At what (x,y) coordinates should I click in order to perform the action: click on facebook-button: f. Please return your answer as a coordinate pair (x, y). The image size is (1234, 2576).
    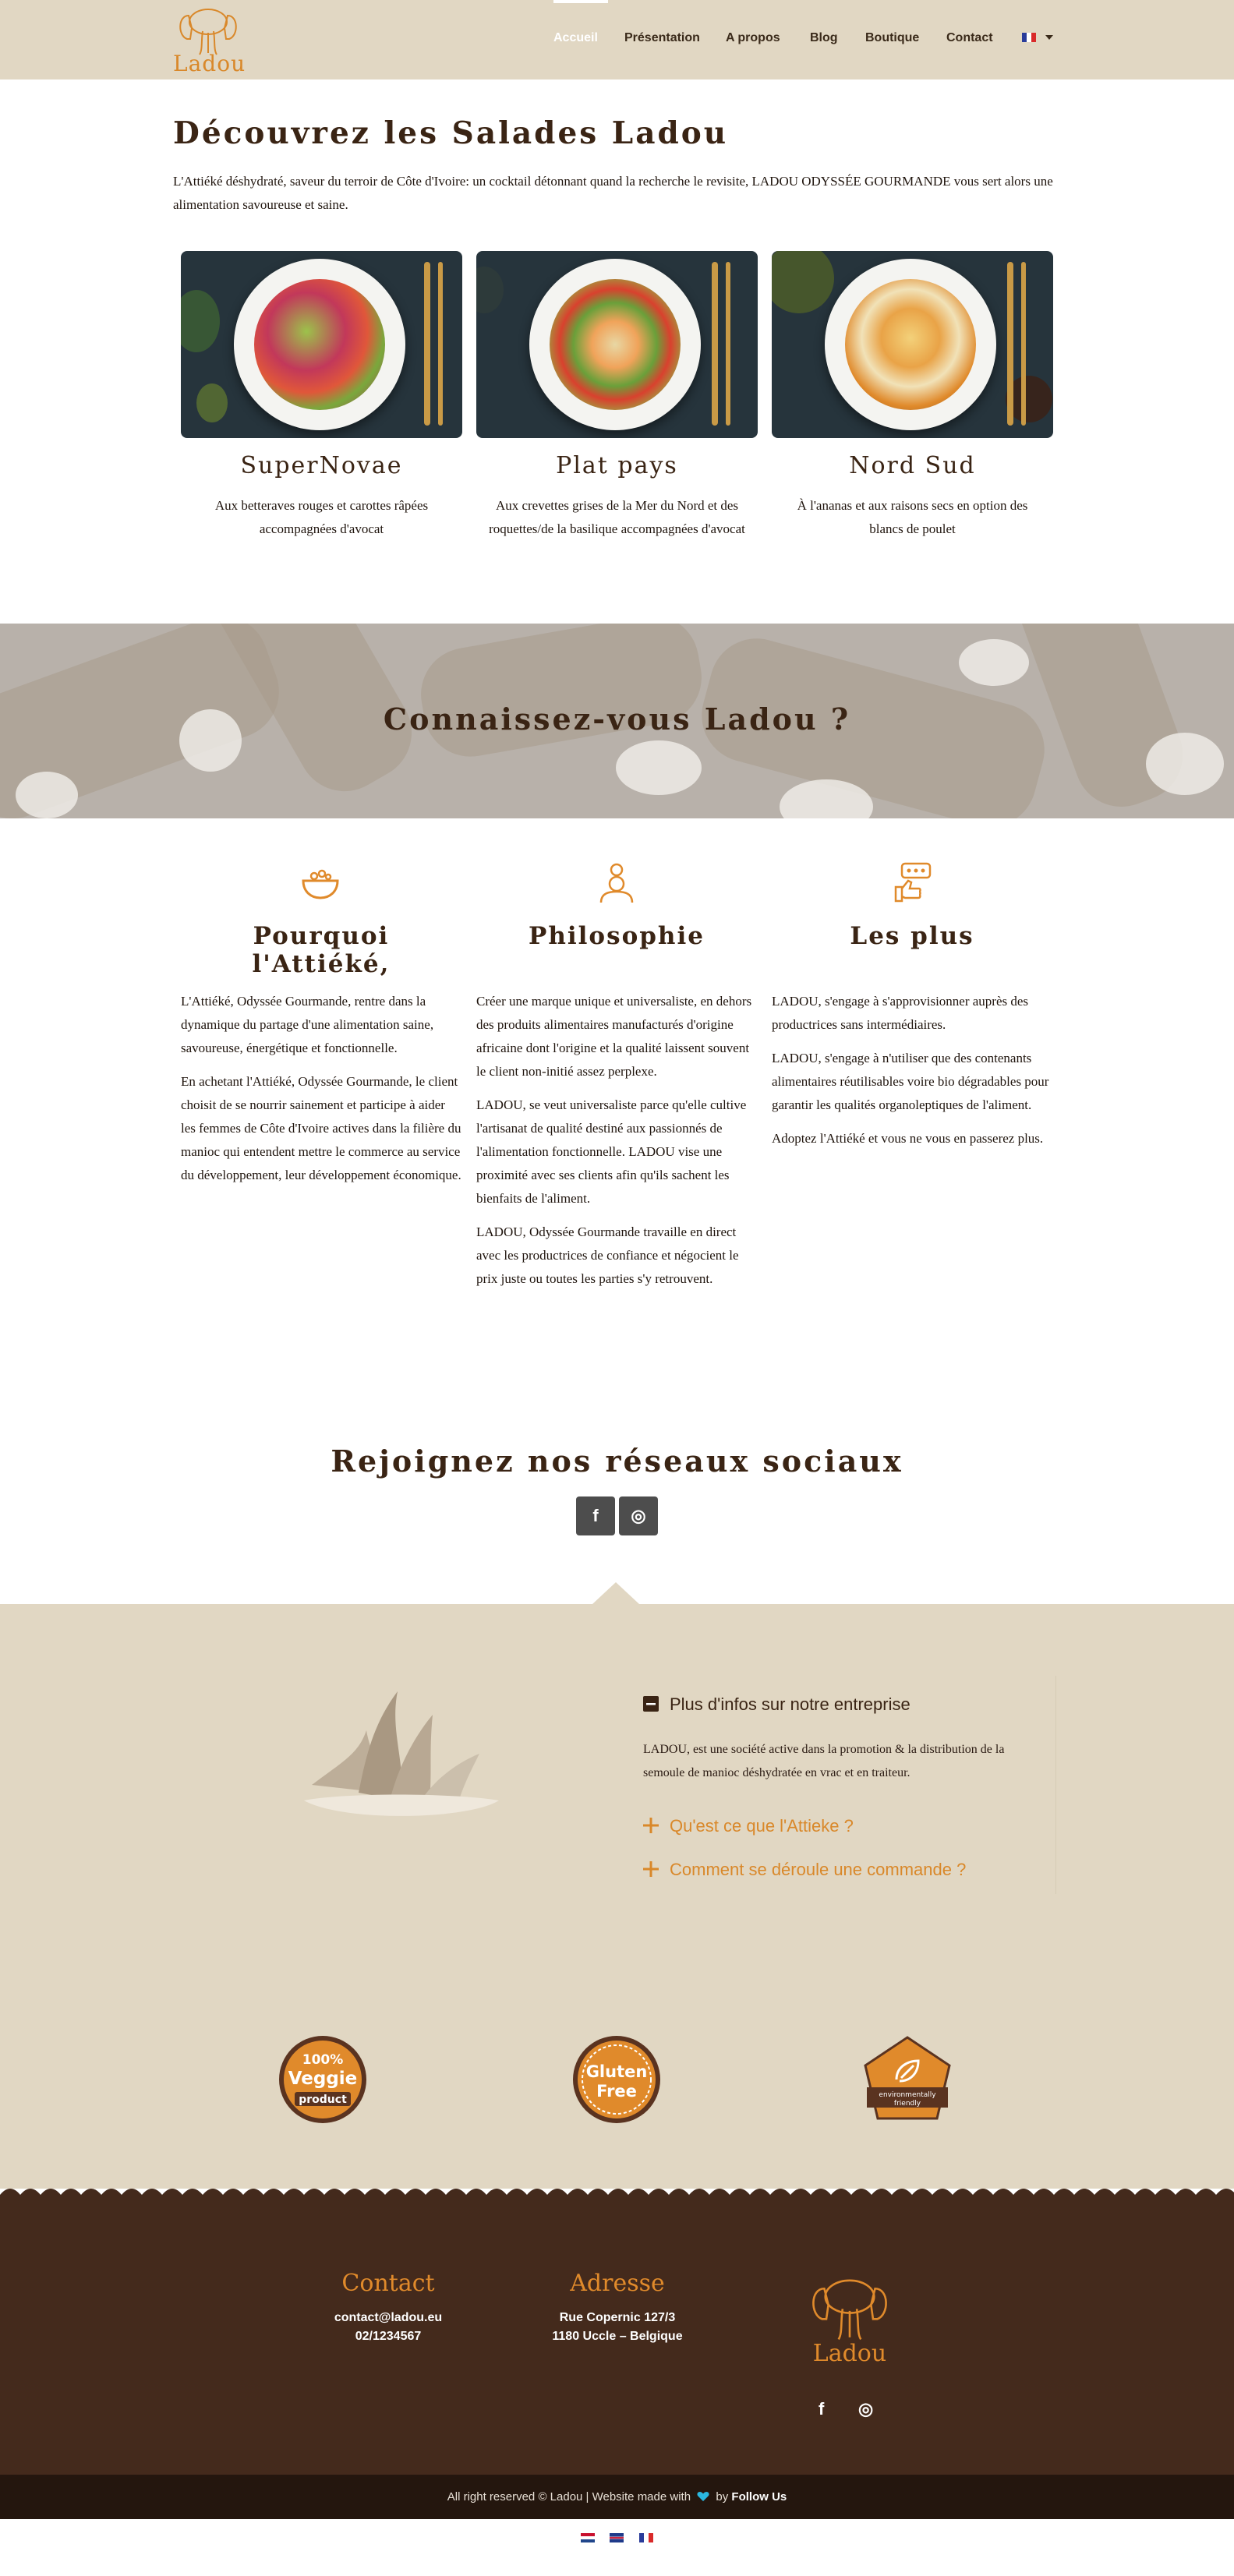
    Looking at the image, I should click on (595, 1515).